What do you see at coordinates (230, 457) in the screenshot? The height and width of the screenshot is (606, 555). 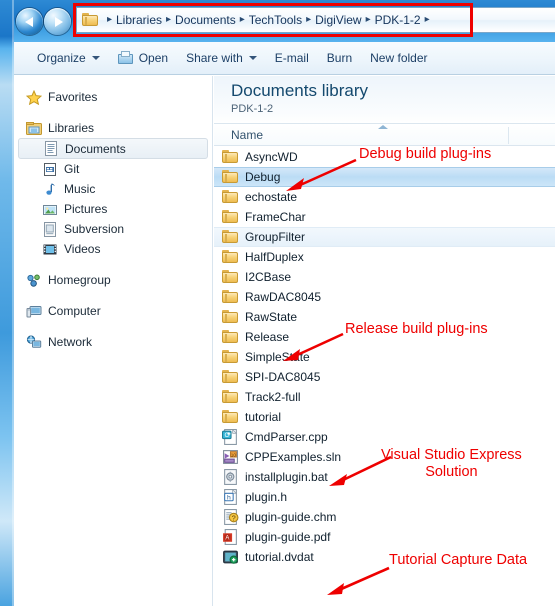 I see `vs-solution-icon: 10` at bounding box center [230, 457].